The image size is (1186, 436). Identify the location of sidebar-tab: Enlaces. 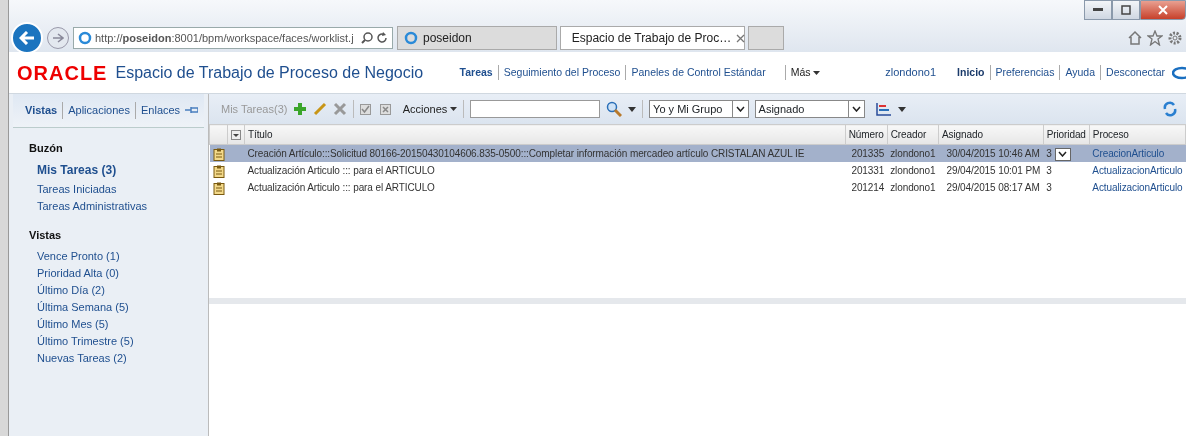
(160, 110).